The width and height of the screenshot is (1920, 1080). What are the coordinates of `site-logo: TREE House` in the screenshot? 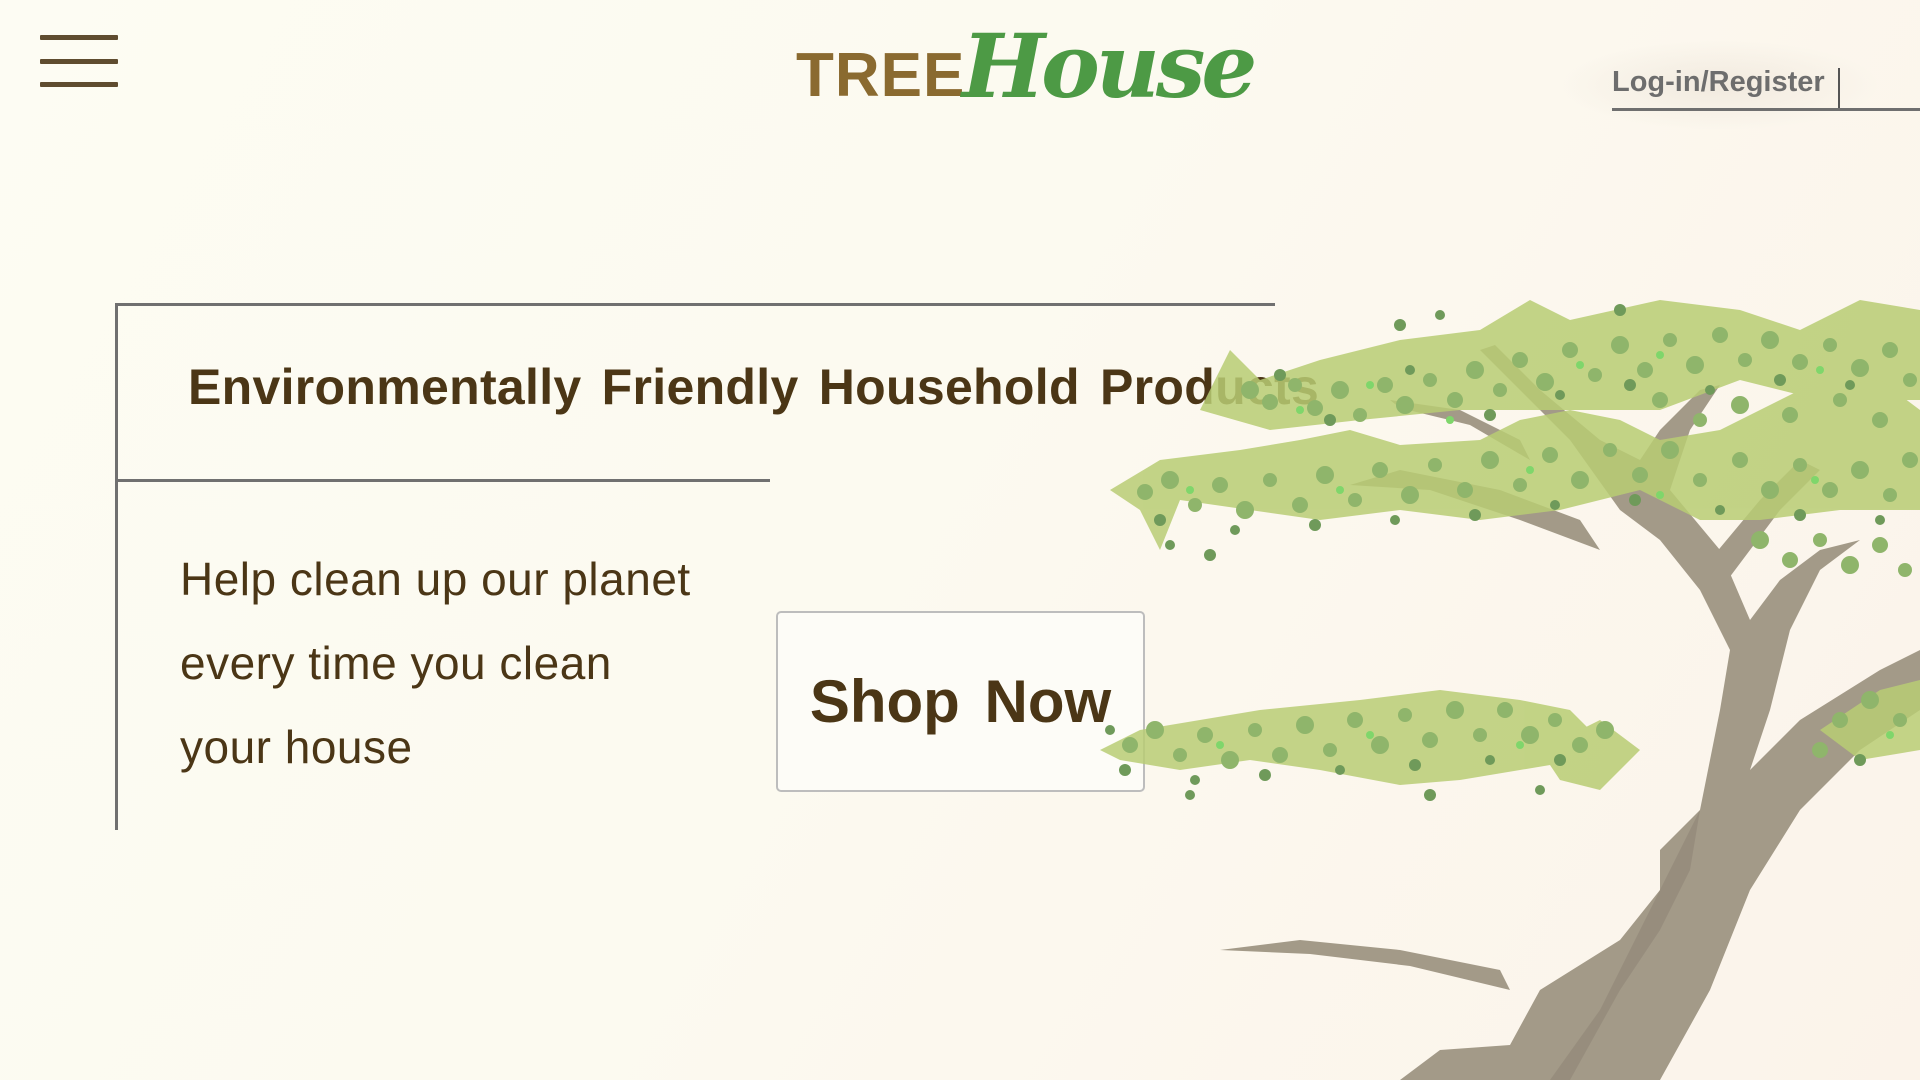 It's located at (1026, 66).